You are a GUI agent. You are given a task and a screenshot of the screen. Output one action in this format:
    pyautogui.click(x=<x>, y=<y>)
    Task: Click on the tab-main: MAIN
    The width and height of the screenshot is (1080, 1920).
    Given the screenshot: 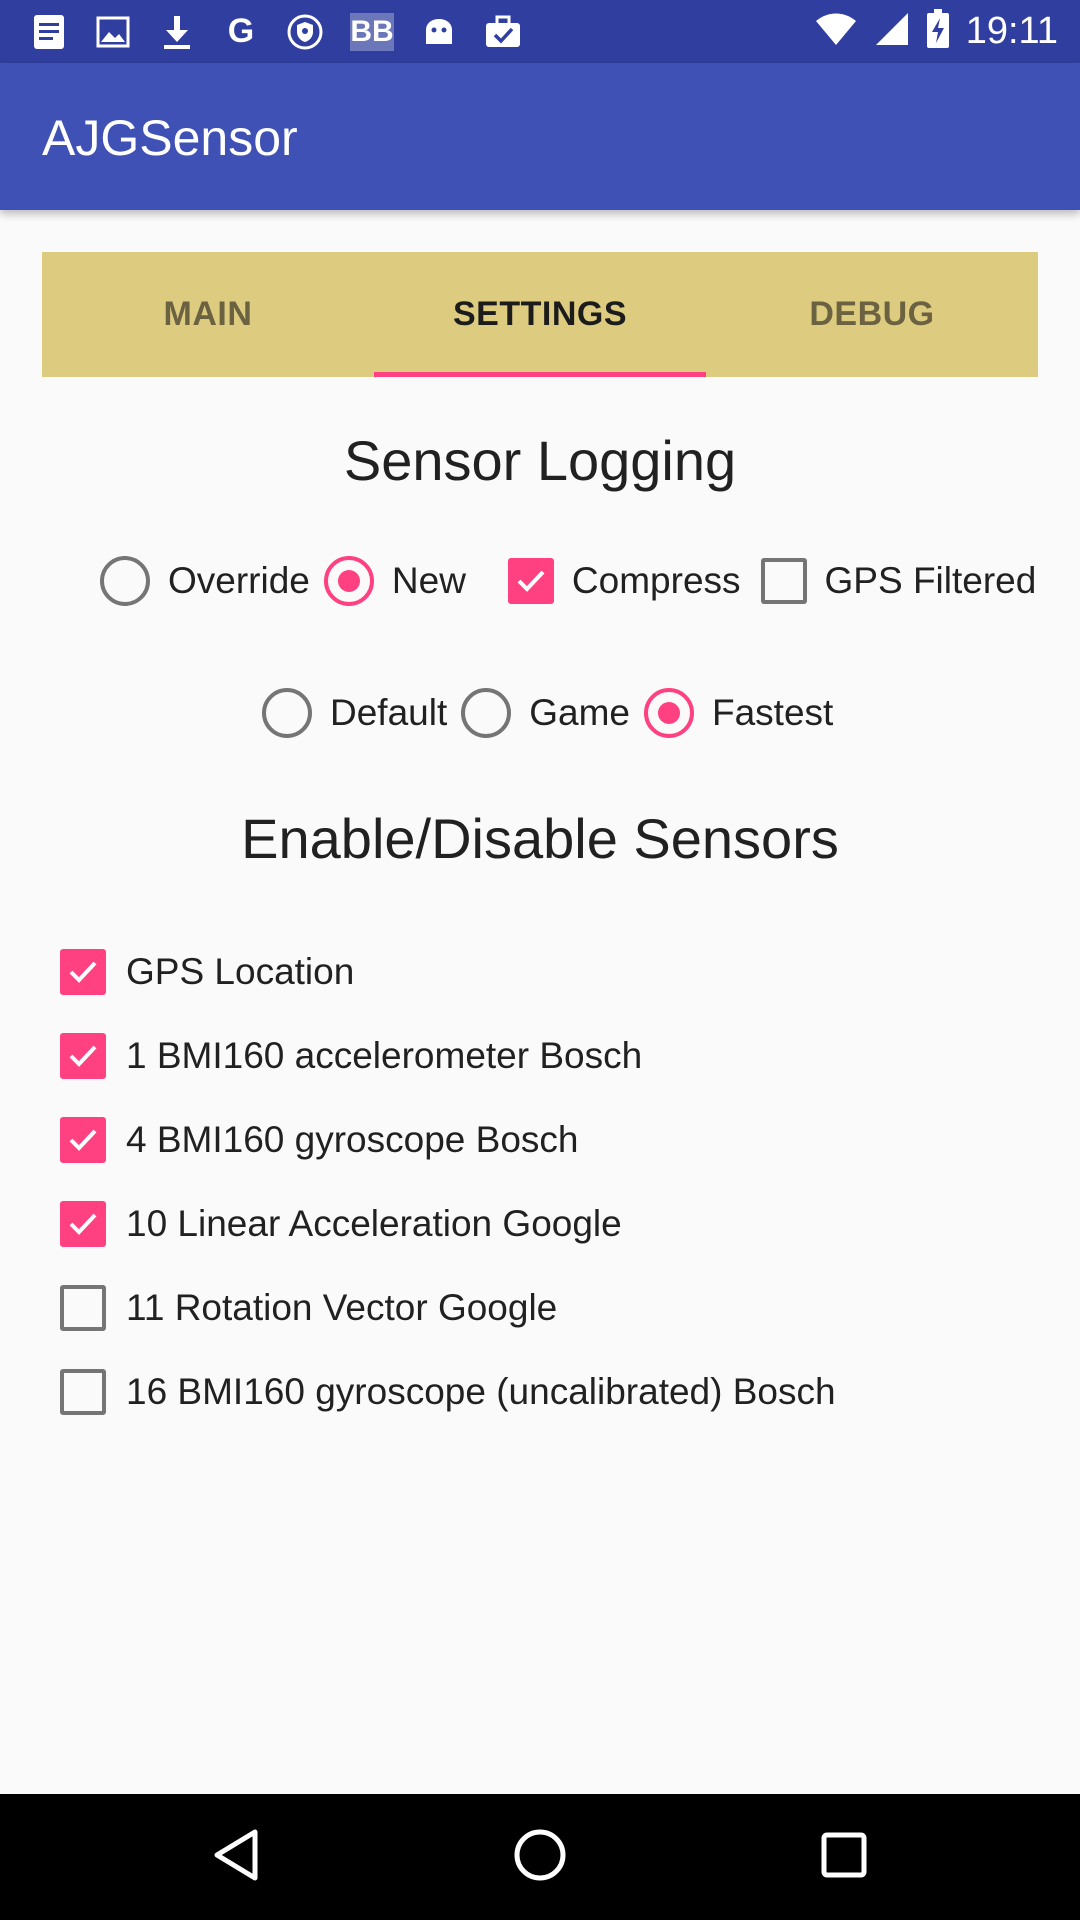 What is the action you would take?
    pyautogui.click(x=208, y=314)
    